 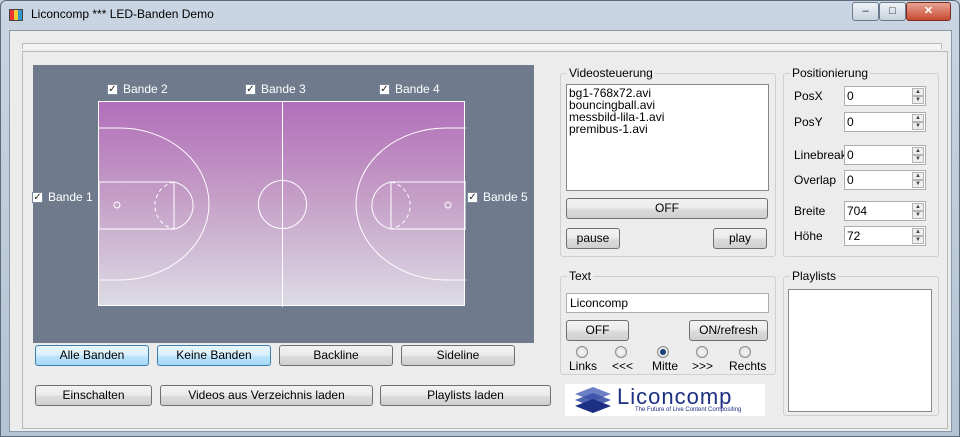 What do you see at coordinates (928, 11) in the screenshot?
I see `close-button: ✕` at bounding box center [928, 11].